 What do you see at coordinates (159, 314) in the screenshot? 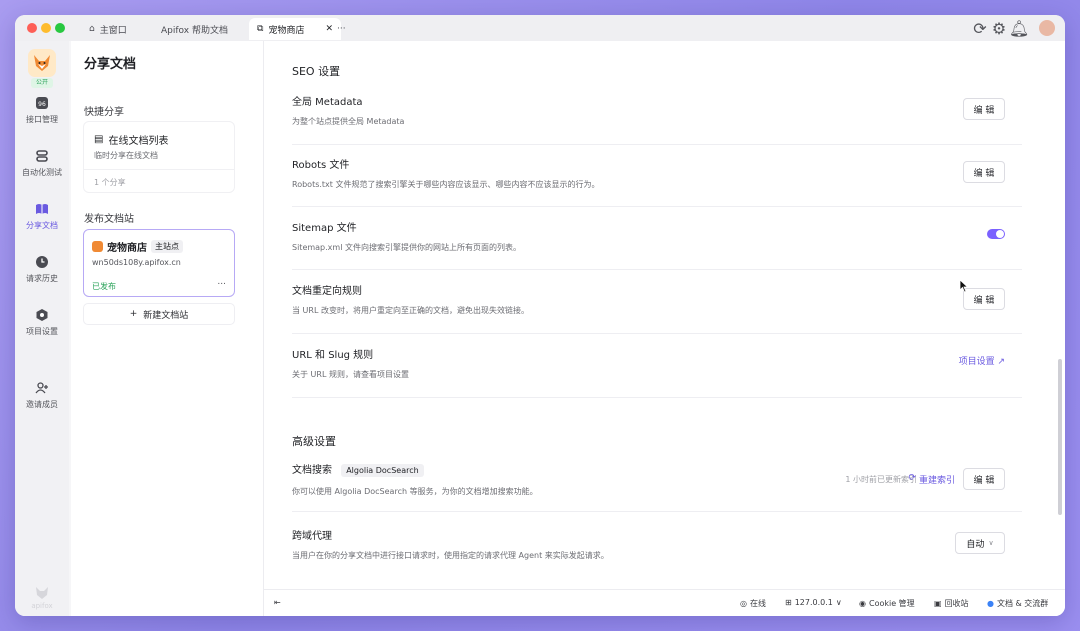
I see `new-site-button: + 新建文档站` at bounding box center [159, 314].